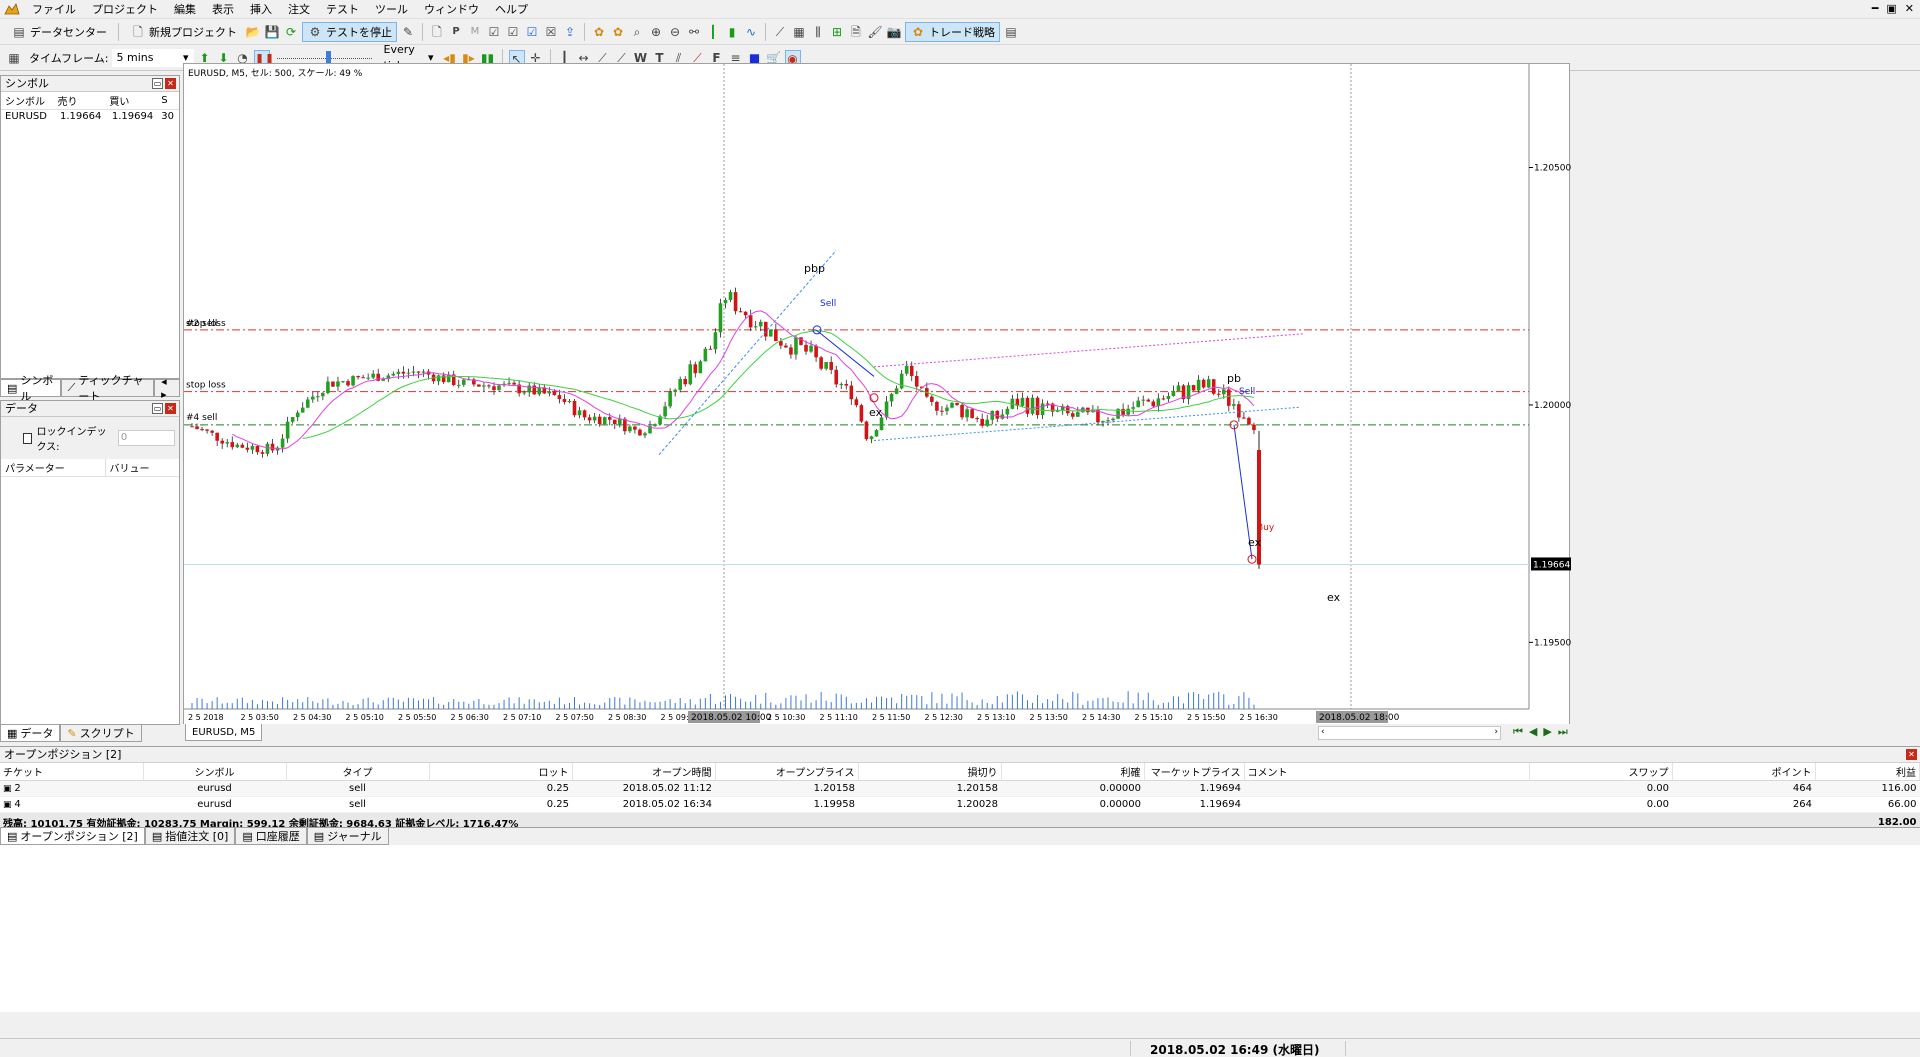  I want to click on column-header: 利益, so click(1867, 772).